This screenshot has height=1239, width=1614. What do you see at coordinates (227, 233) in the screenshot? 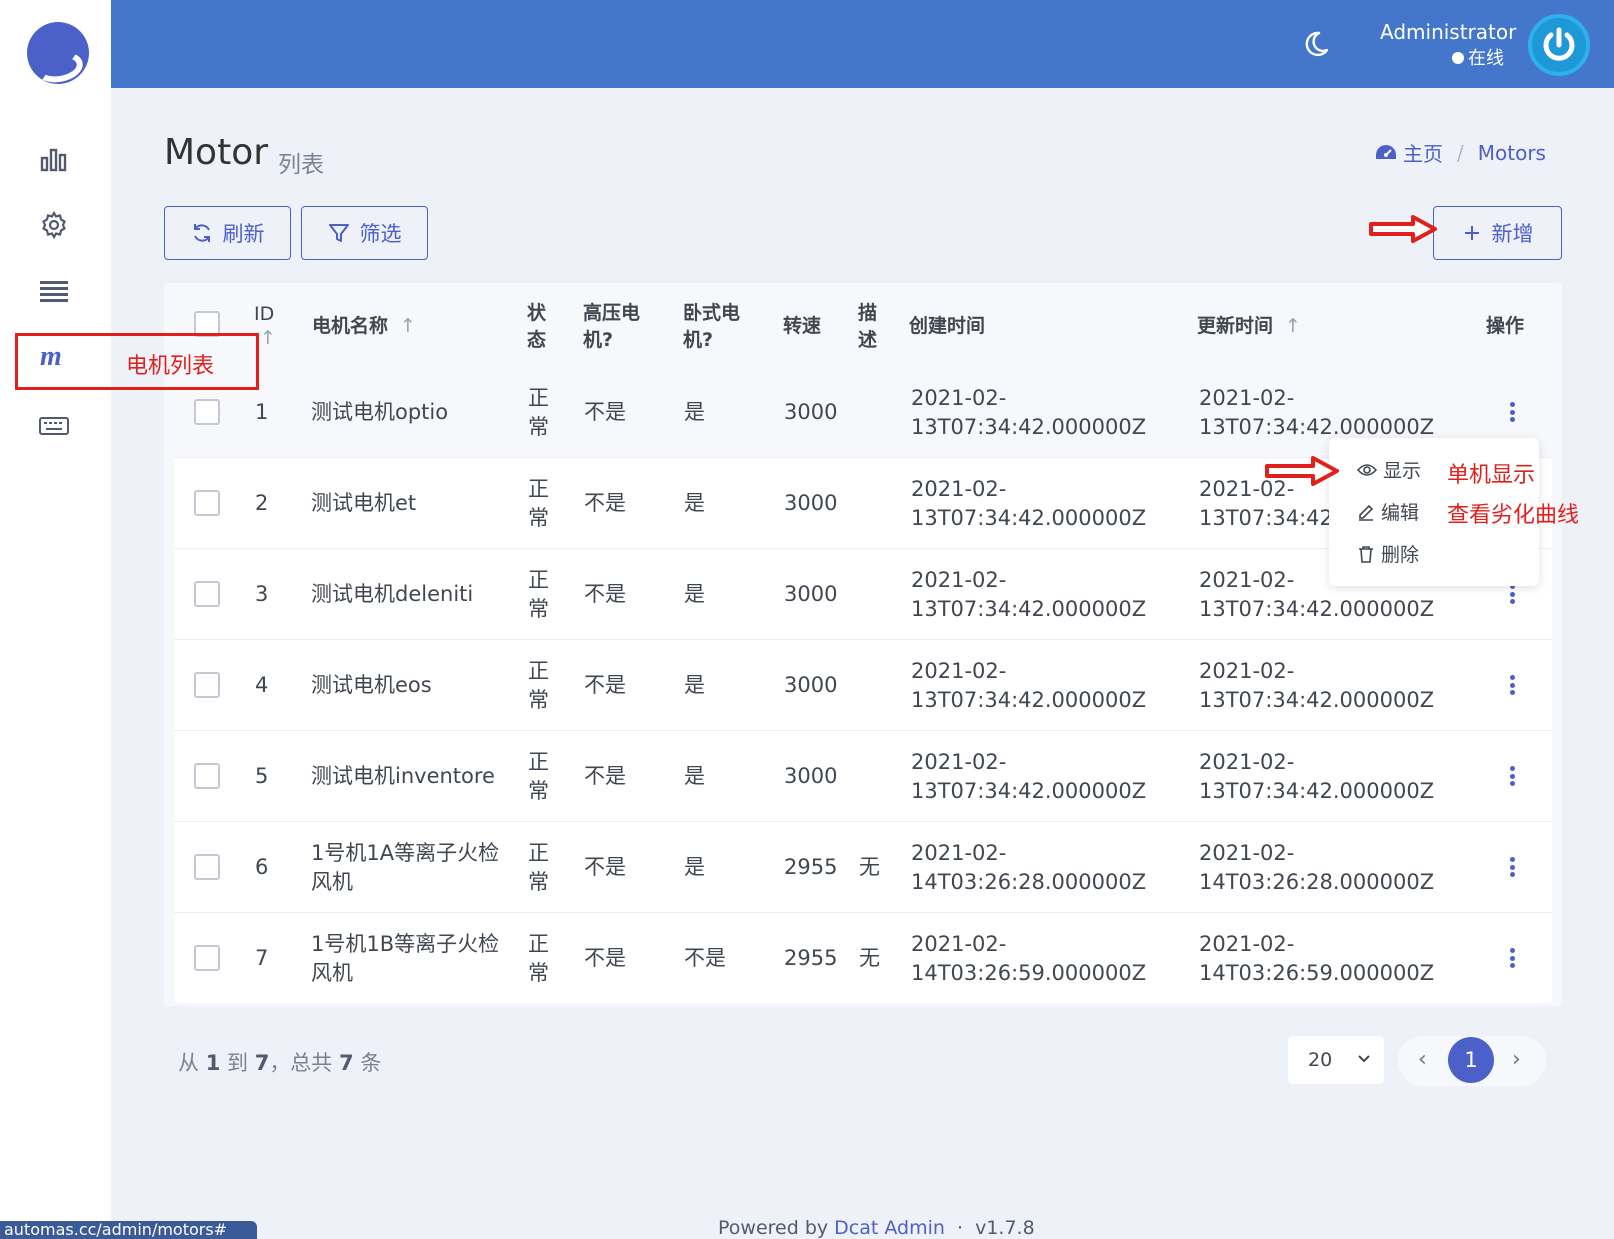
I see `refresh-button: 刷新` at bounding box center [227, 233].